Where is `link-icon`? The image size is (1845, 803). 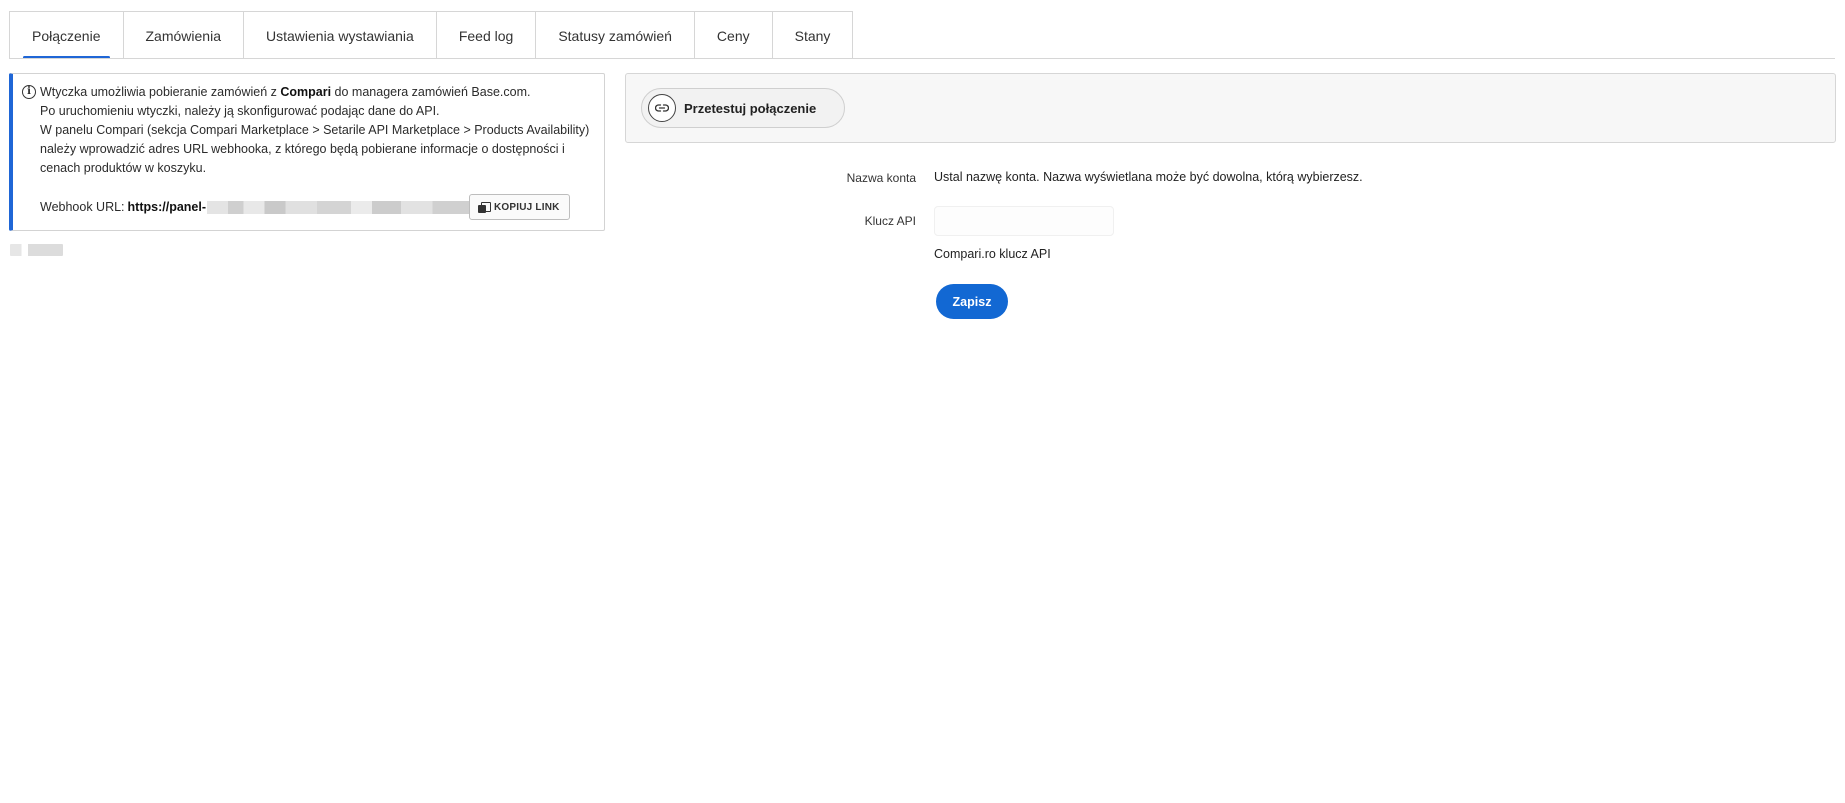
link-icon is located at coordinates (662, 108).